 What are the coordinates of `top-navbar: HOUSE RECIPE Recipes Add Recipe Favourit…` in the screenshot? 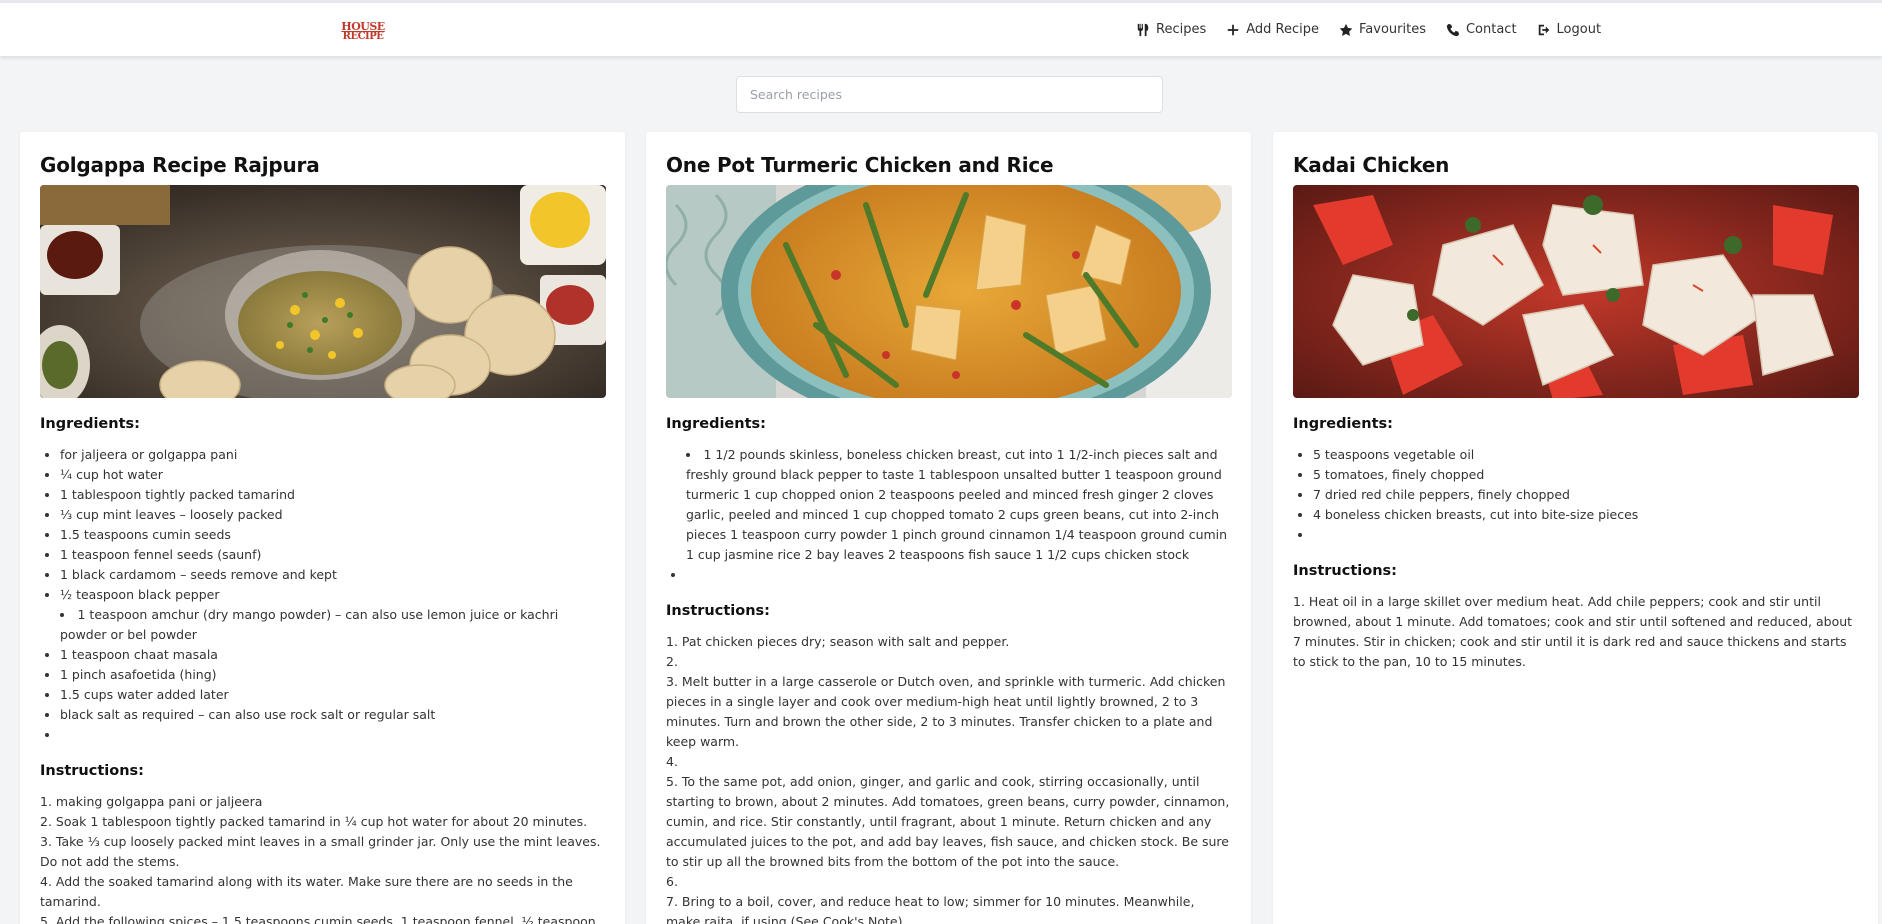 It's located at (941, 28).